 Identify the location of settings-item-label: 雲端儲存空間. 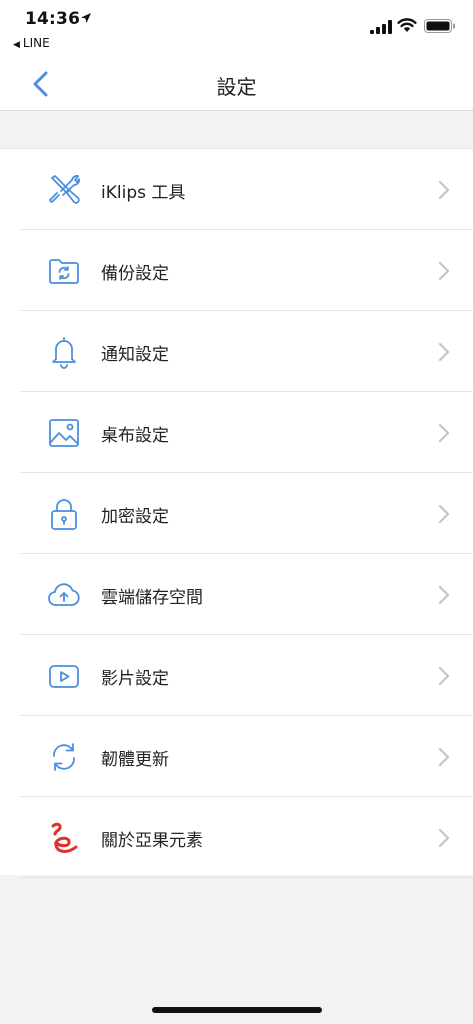
(152, 598).